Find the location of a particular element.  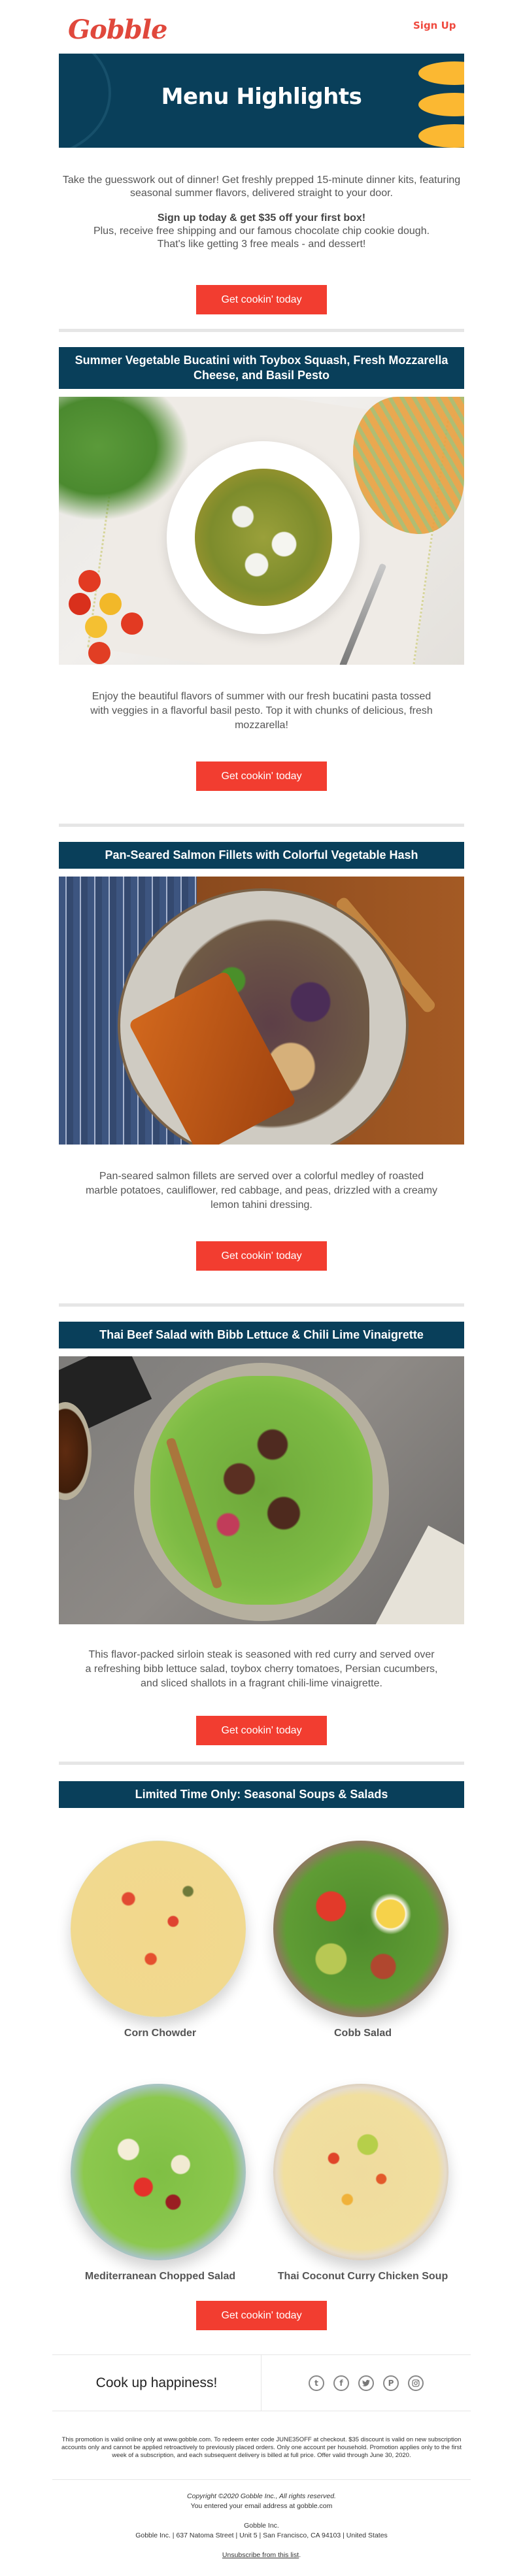

twitter-icon is located at coordinates (366, 2383).